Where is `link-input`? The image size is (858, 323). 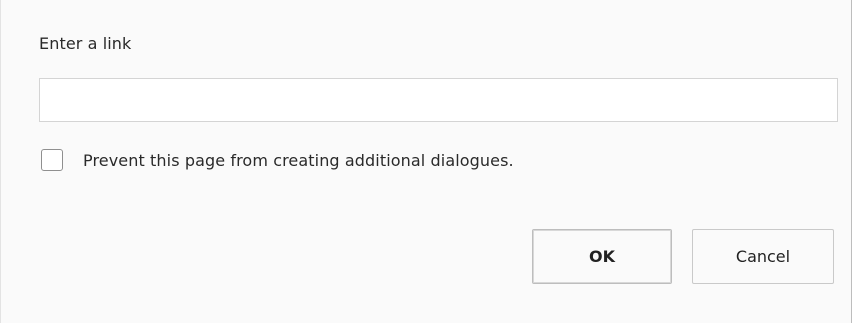 link-input is located at coordinates (438, 100).